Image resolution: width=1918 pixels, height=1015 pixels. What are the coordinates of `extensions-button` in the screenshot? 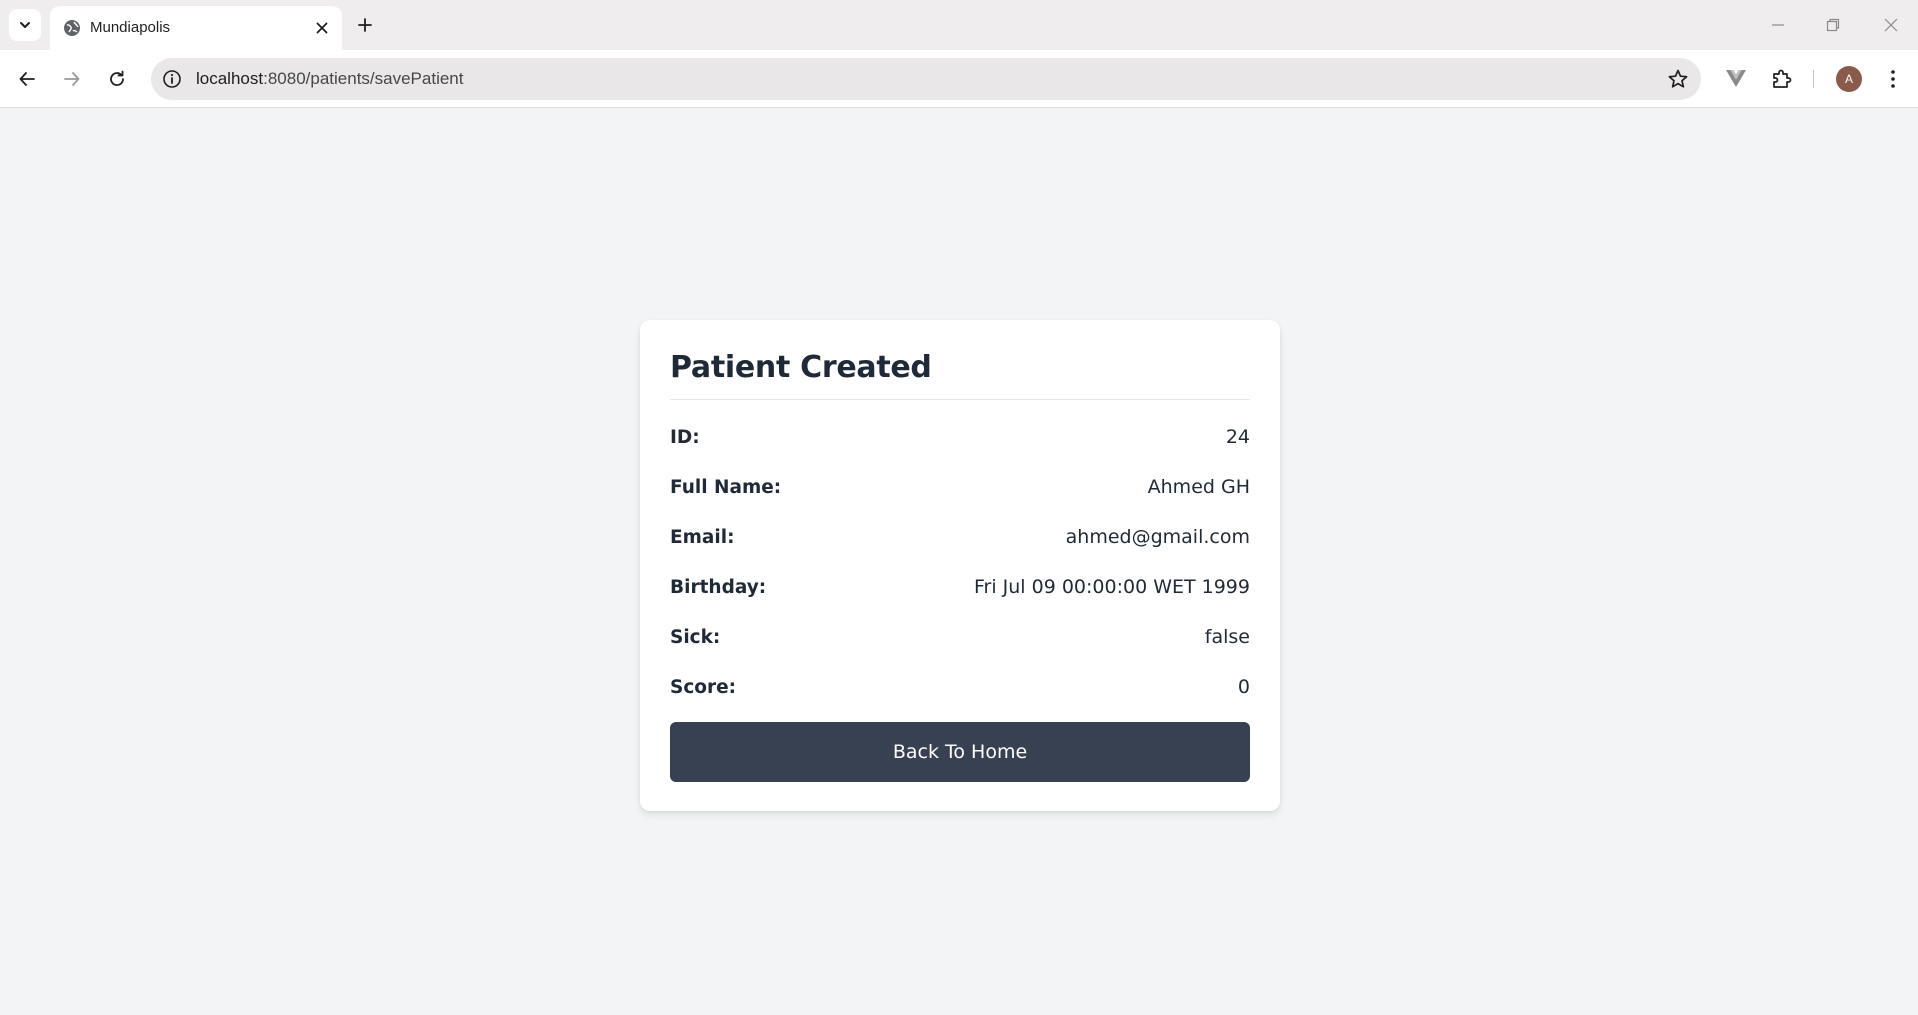 It's located at (1782, 79).